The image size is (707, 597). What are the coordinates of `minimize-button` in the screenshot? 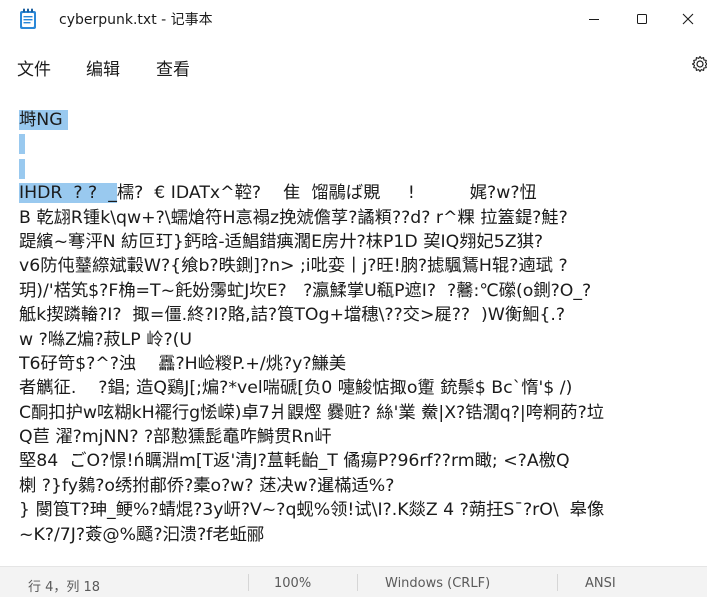 It's located at (594, 19).